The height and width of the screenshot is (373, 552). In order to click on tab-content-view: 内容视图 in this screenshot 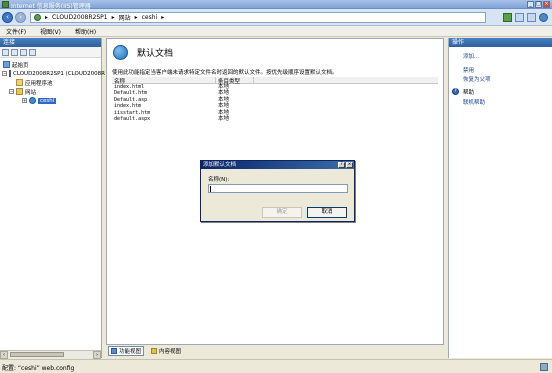, I will do `click(166, 351)`.